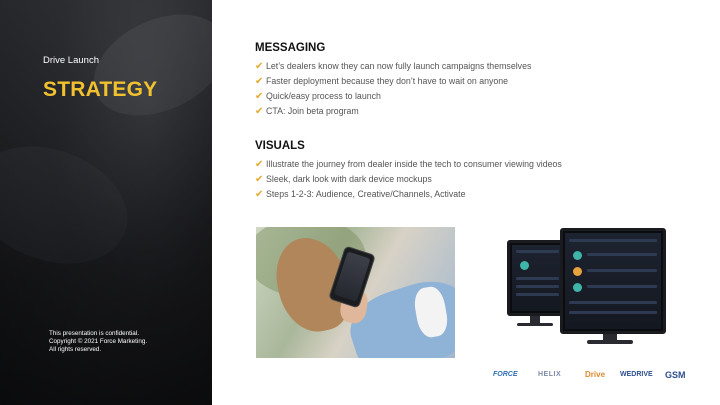 The width and height of the screenshot is (720, 405). Describe the element at coordinates (505, 374) in the screenshot. I see `force-logo: FORCE` at that location.